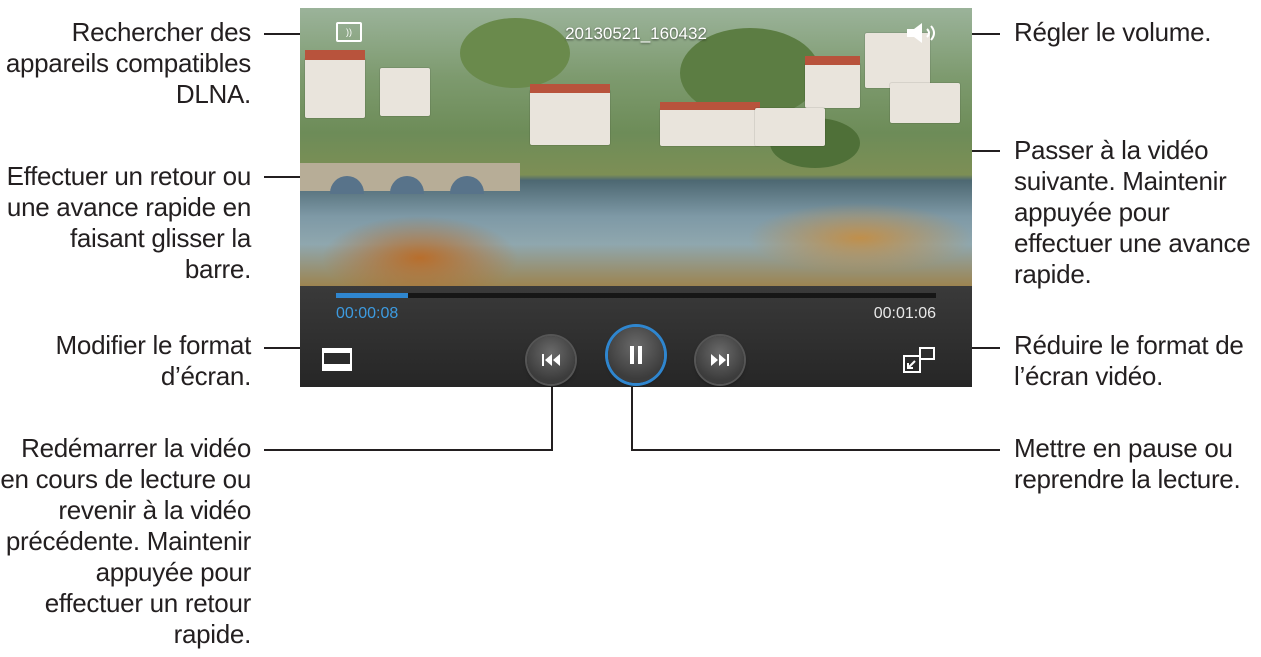 The image size is (1261, 657). I want to click on leader-previous, so click(408, 450).